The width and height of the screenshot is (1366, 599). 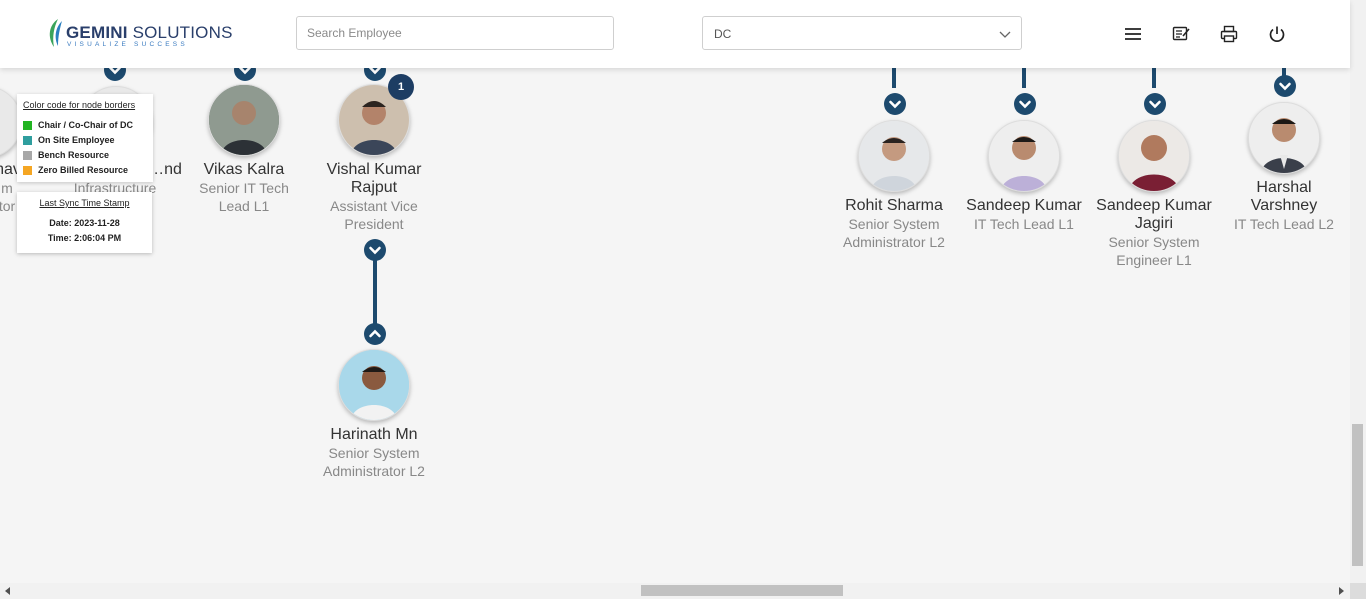 I want to click on sync-time: Time: 2:06:04 PM, so click(x=84, y=238).